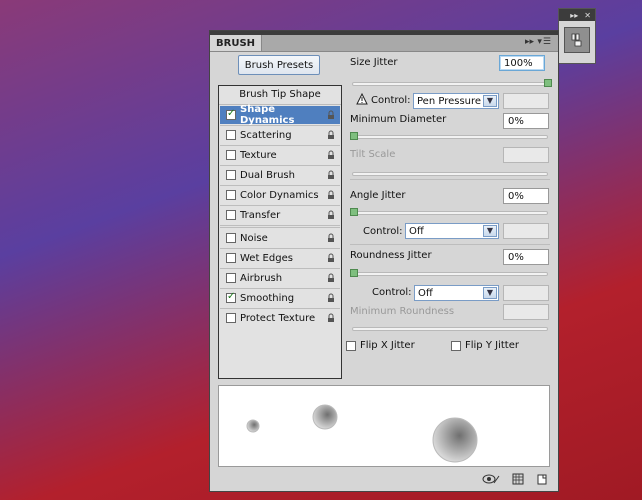 This screenshot has height=500, width=642. What do you see at coordinates (526, 155) in the screenshot?
I see `tilt-scale-field` at bounding box center [526, 155].